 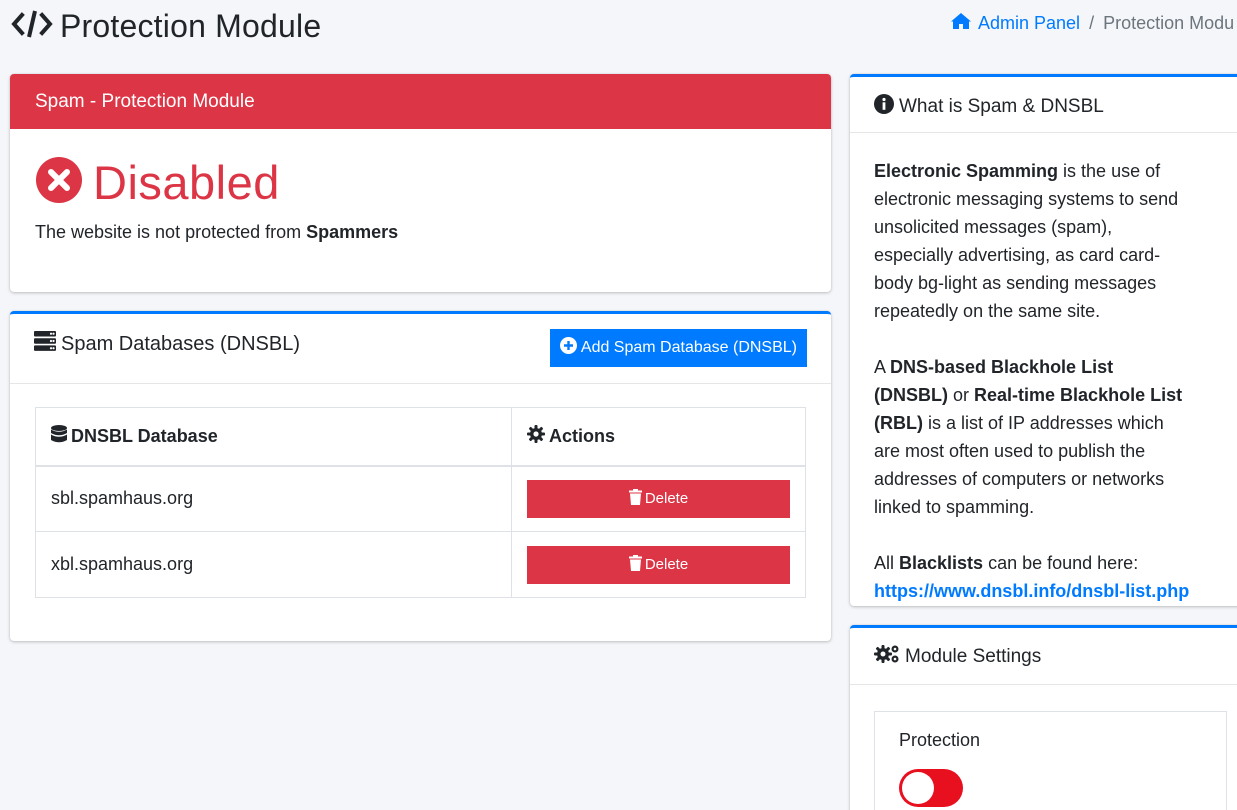 I want to click on info-card-header: What is Spam & DNSBL, so click(x=1043, y=105).